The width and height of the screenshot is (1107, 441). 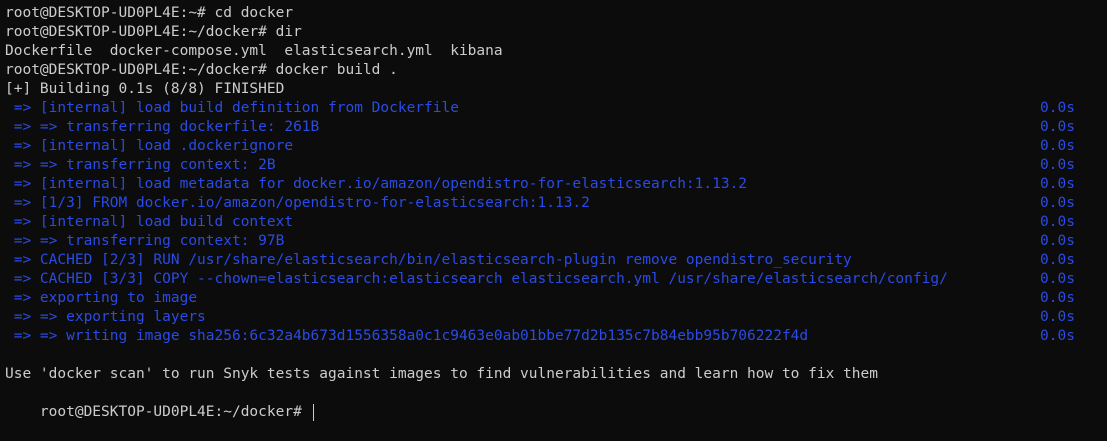 What do you see at coordinates (101, 298) in the screenshot?
I see `output-line: => exporting to image` at bounding box center [101, 298].